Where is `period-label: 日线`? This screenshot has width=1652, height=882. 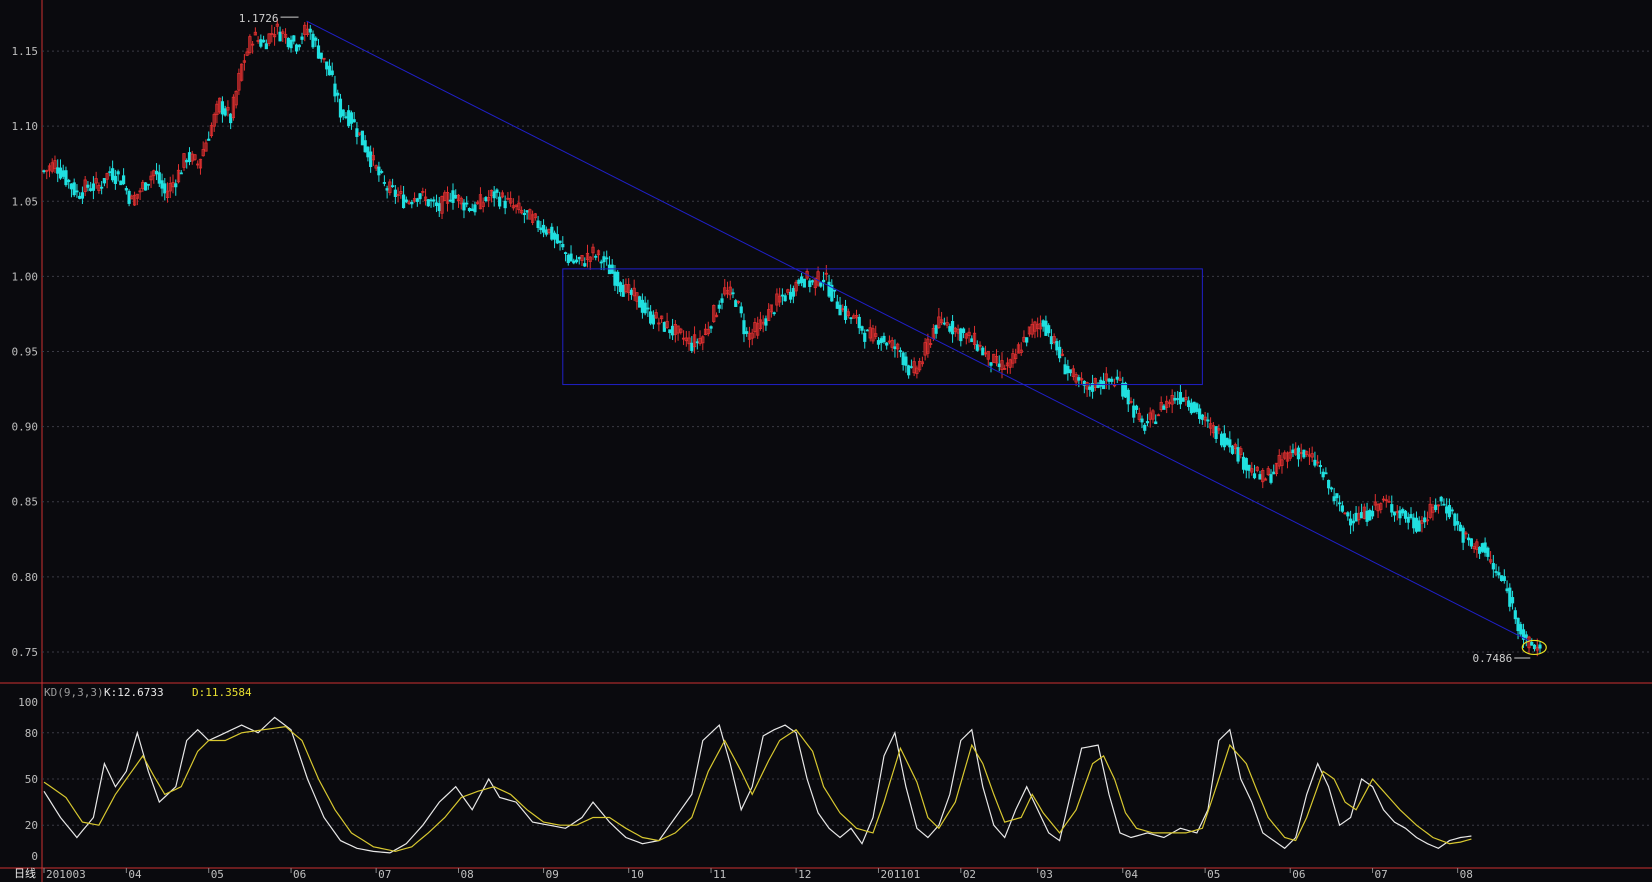 period-label: 日线 is located at coordinates (25, 873).